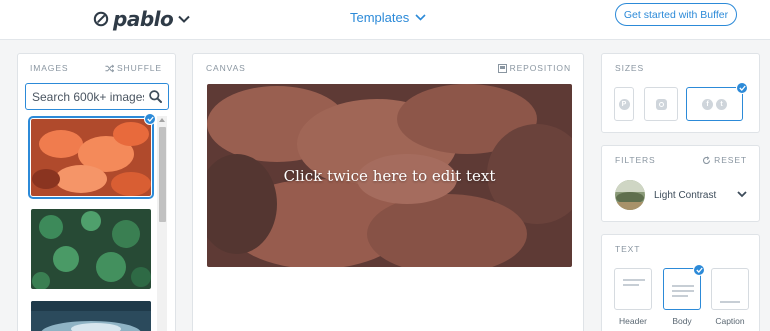  I want to click on reset-label: RESET, so click(730, 160).